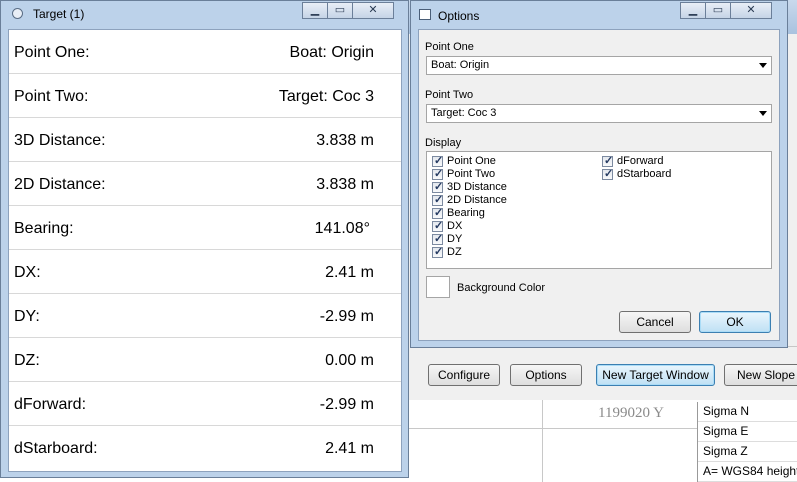  What do you see at coordinates (599, 14) in the screenshot?
I see `options-titlebar: Options ▁ ▭ ✕` at bounding box center [599, 14].